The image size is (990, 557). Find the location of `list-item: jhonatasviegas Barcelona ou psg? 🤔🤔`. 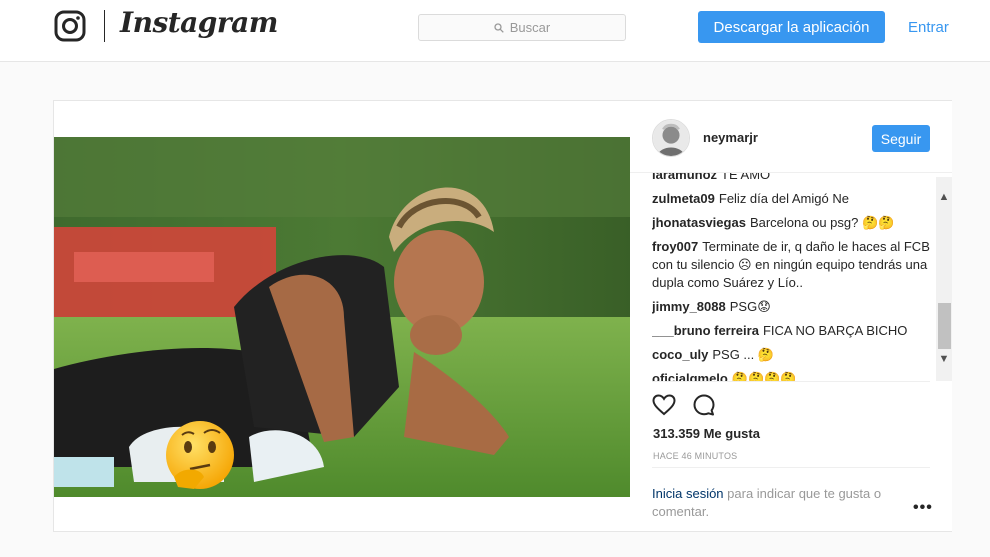

list-item: jhonatasviegas Barcelona ou psg? 🤔🤔 is located at coordinates (795, 223).